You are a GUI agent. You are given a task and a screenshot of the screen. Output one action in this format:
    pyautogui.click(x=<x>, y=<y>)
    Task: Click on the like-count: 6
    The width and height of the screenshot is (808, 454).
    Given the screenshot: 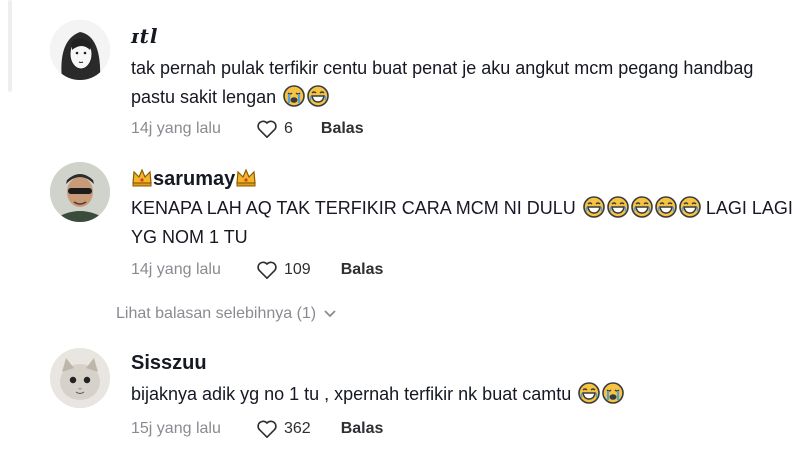 What is the action you would take?
    pyautogui.click(x=288, y=128)
    